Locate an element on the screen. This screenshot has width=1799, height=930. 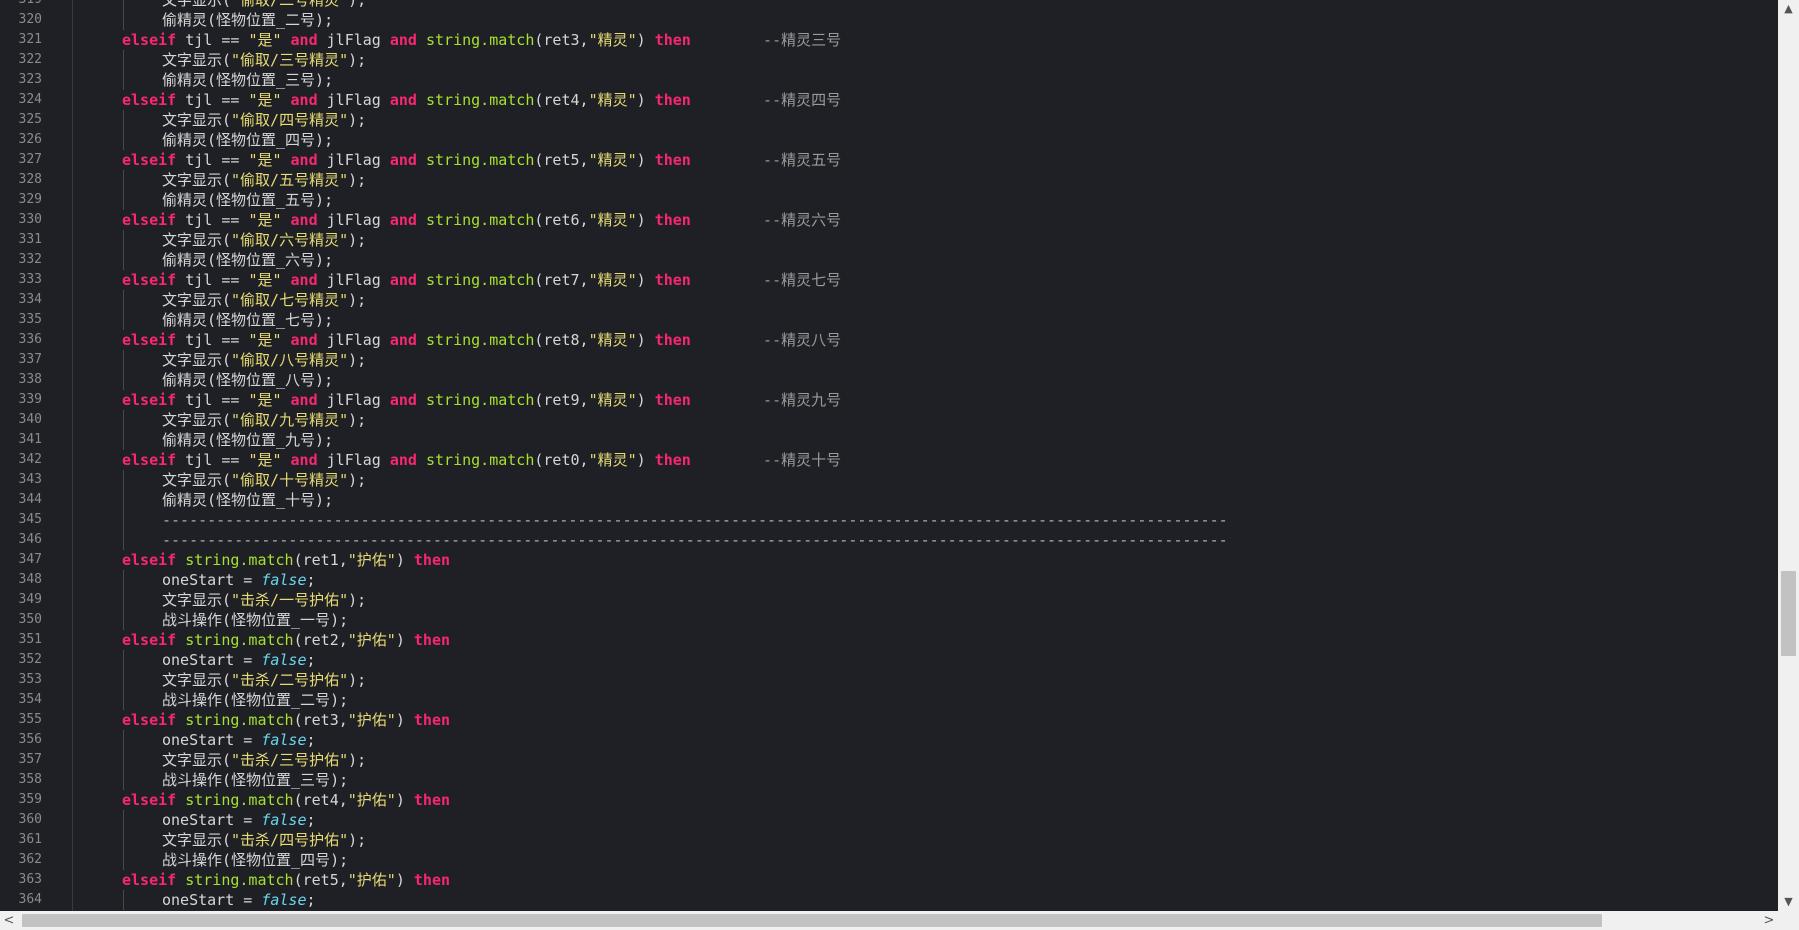
code-line: 320 偷精灵(怪物位置_二号); is located at coordinates (889, 20).